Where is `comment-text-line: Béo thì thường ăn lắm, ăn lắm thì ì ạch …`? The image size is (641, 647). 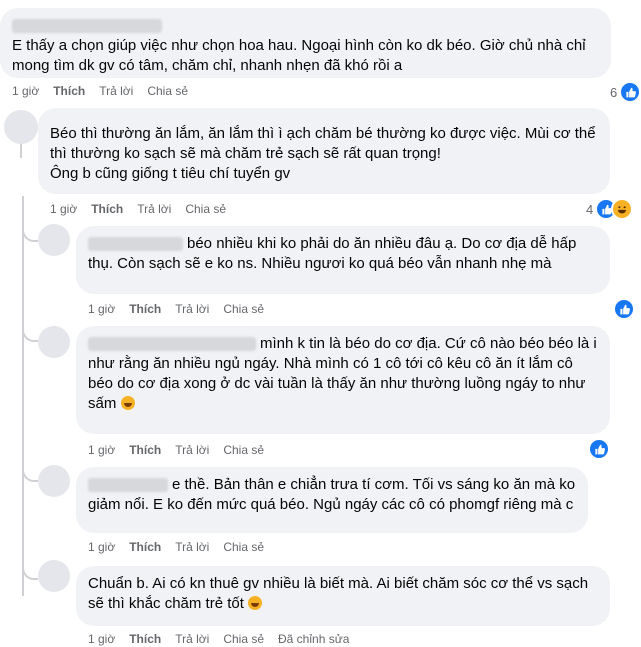 comment-text-line: Béo thì thường ăn lắm, ăn lắm thì ì ạch … is located at coordinates (323, 133).